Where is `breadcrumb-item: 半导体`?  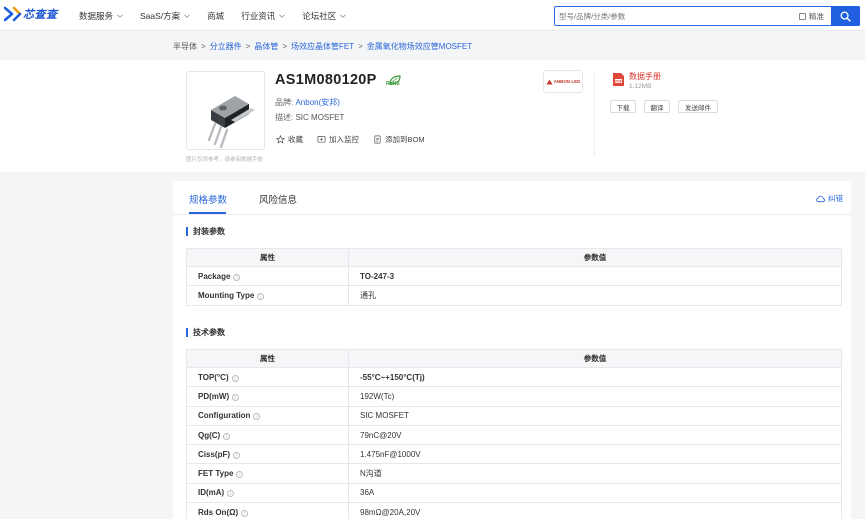
breadcrumb-item: 半导体 is located at coordinates (185, 46).